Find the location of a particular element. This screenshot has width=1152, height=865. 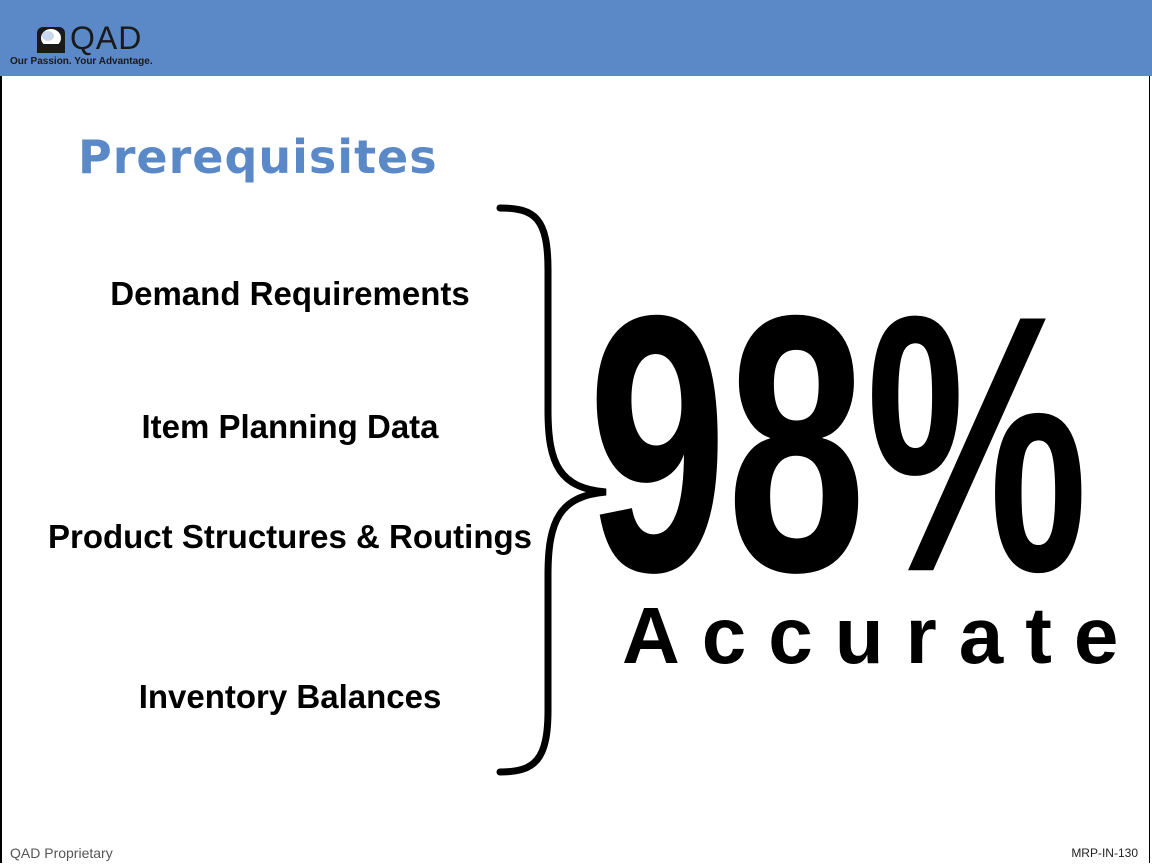

prerequisite-item: Product Structures & Routings is located at coordinates (290, 536).